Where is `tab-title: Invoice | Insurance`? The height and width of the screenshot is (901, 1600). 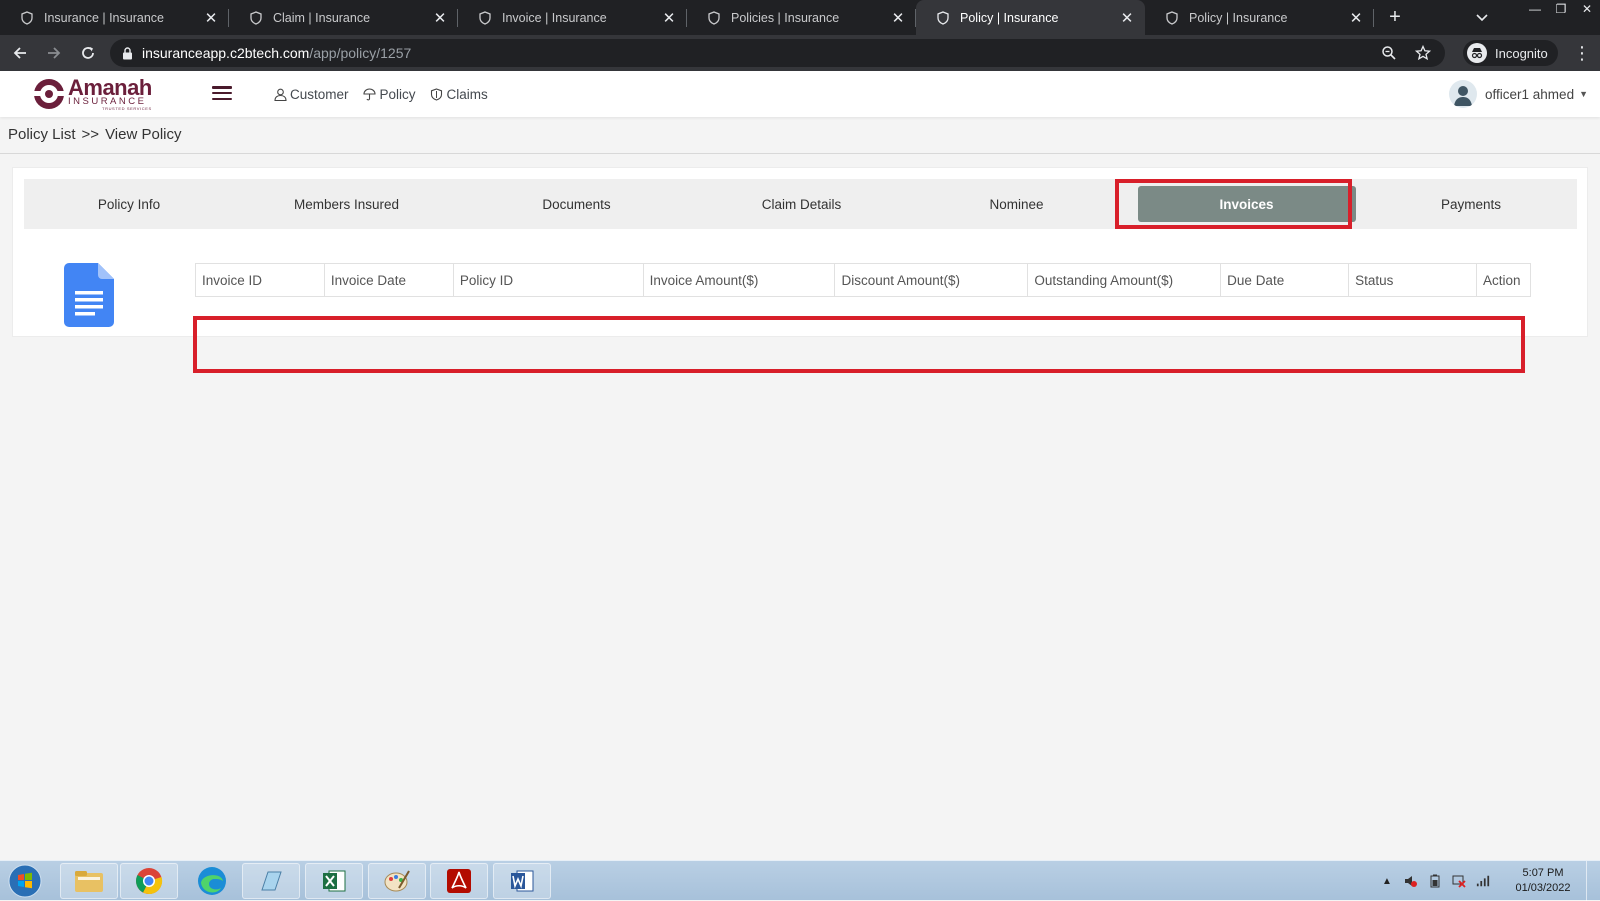
tab-title: Invoice | Insurance is located at coordinates (554, 17).